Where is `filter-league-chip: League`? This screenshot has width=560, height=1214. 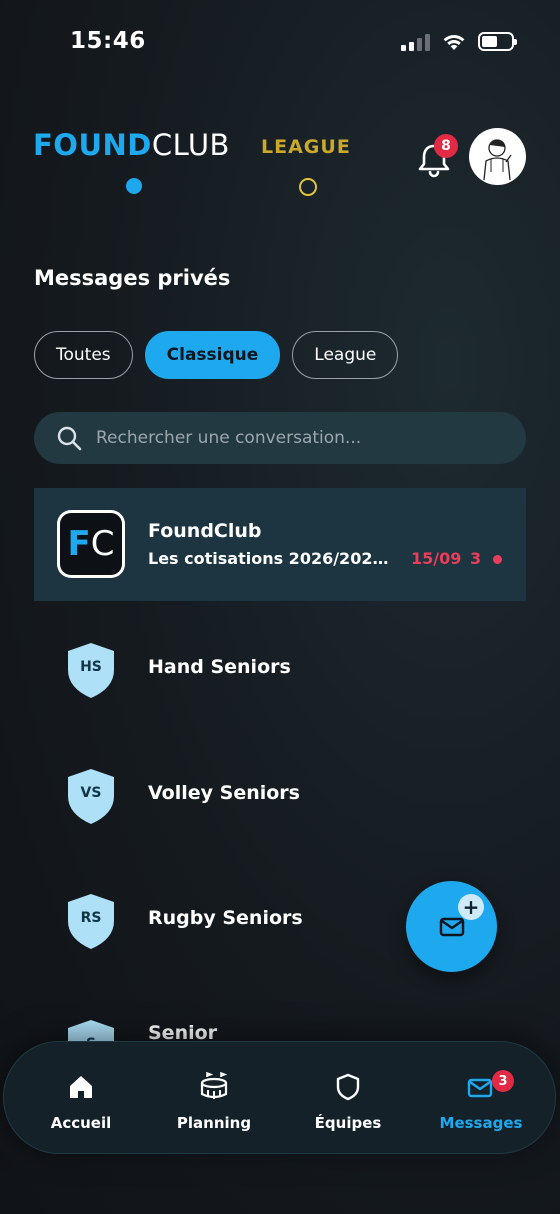 filter-league-chip: League is located at coordinates (345, 355).